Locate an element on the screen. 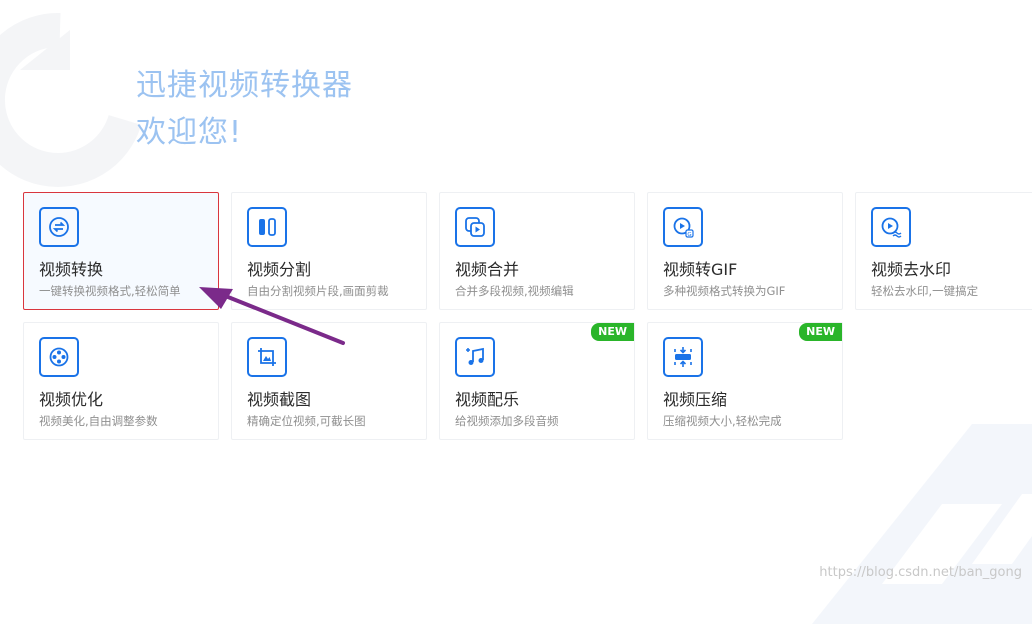 This screenshot has width=1032, height=624. tool-card-video-convert: 视频转换 一键转换视频格式,轻松简单 is located at coordinates (121, 251).